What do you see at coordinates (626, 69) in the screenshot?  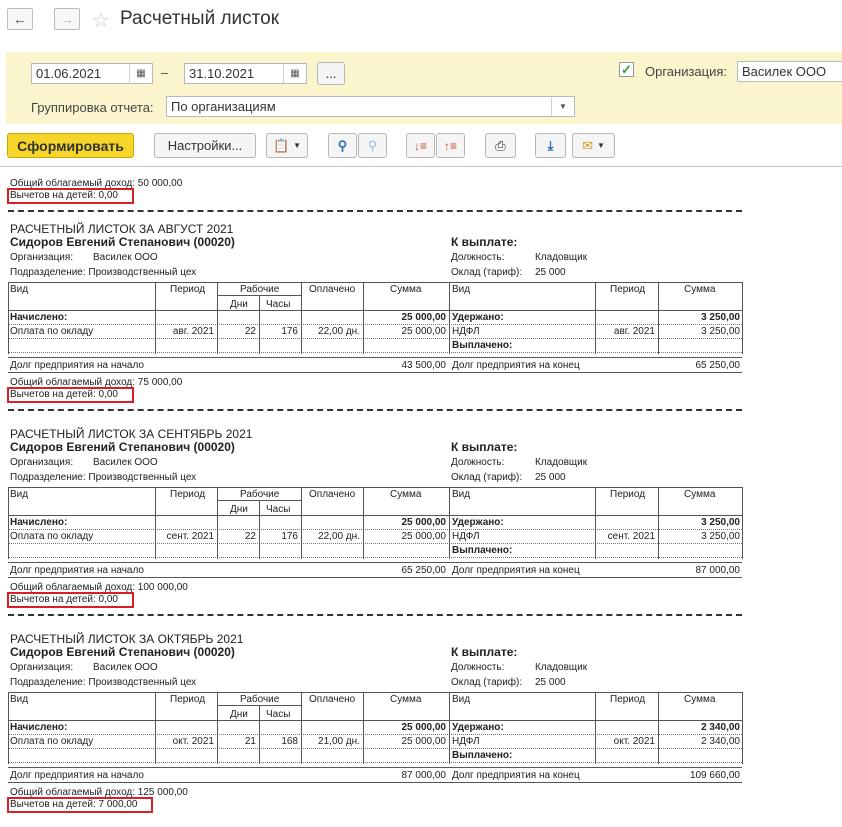 I see `organization-checkbox: ✓` at bounding box center [626, 69].